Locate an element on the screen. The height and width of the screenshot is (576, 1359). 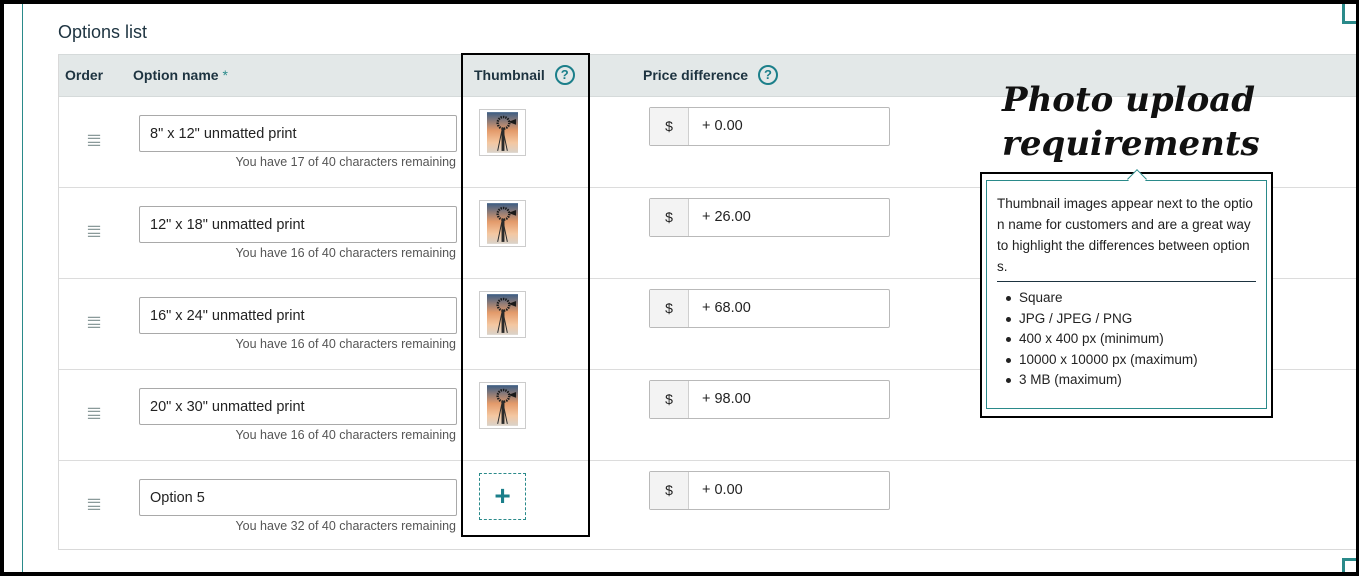
characters-remaining: You have 32 of 40 characters remaining is located at coordinates (345, 526).